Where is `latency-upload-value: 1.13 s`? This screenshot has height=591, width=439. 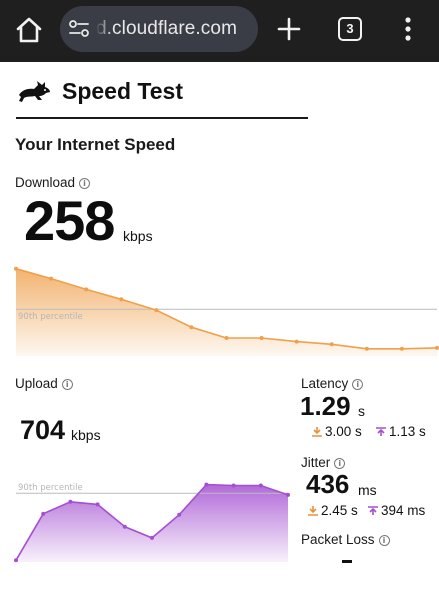 latency-upload-value: 1.13 s is located at coordinates (407, 431).